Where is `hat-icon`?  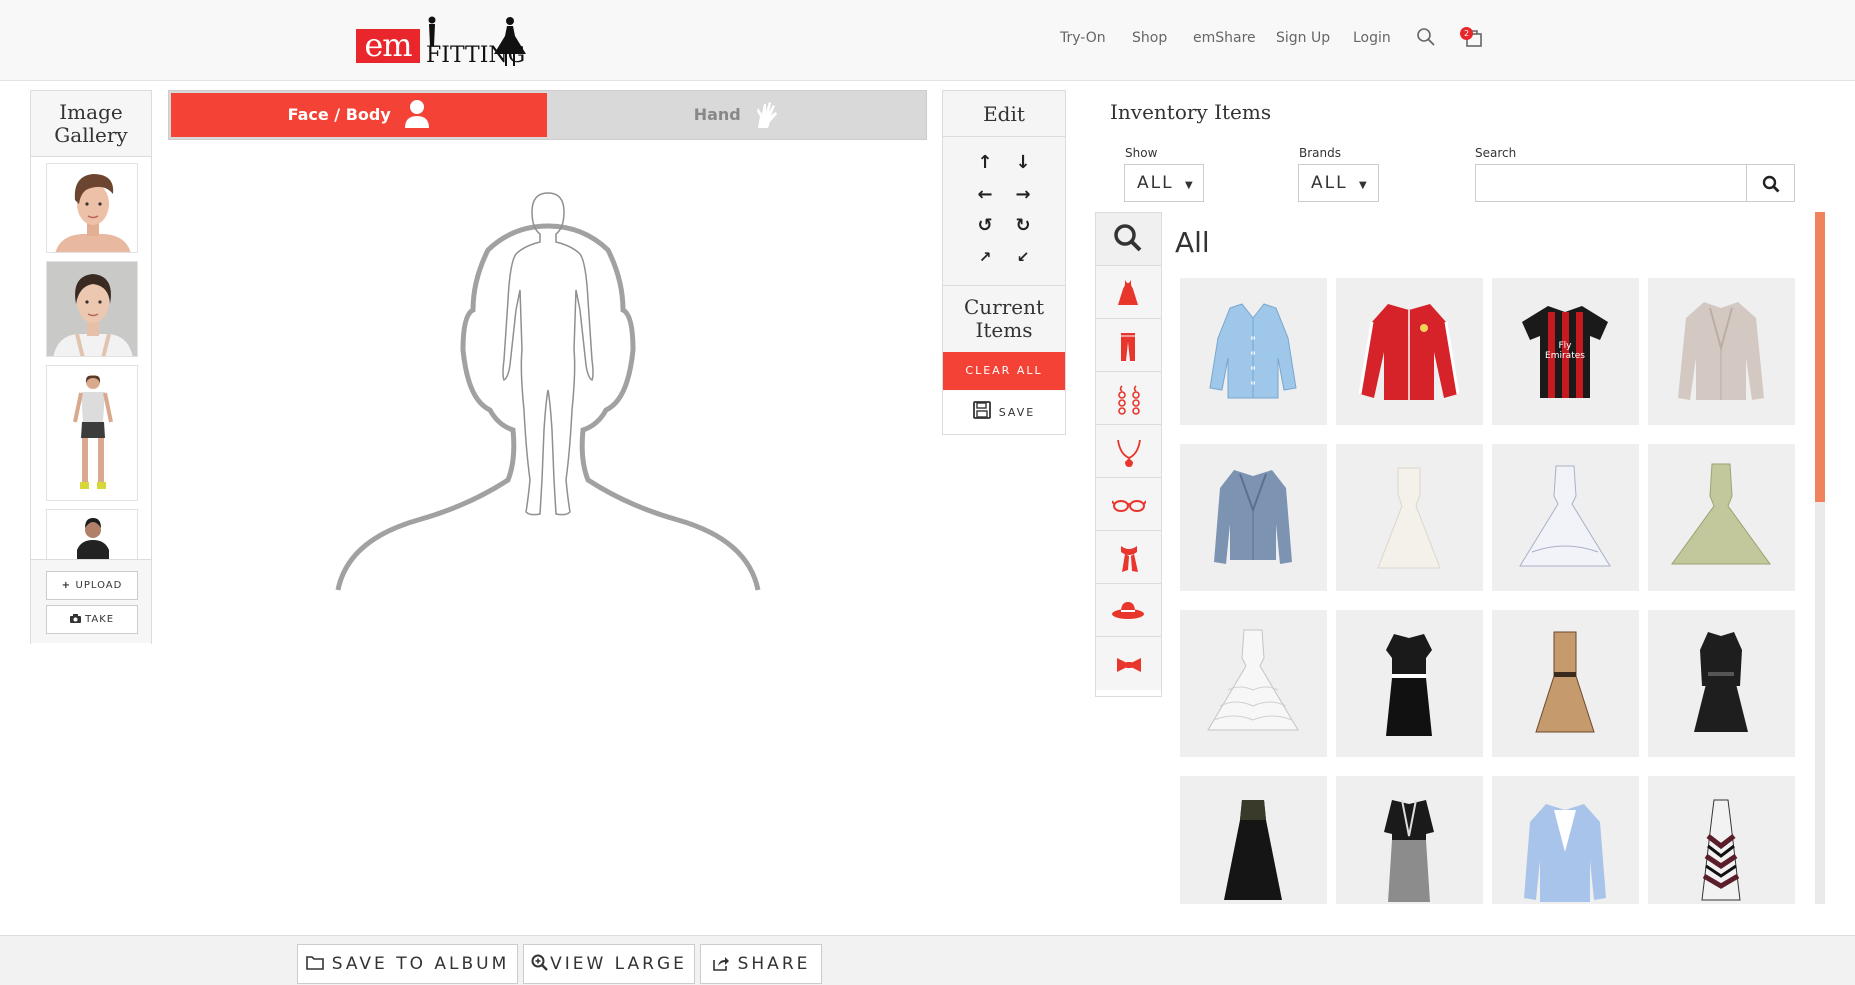 hat-icon is located at coordinates (1128, 610).